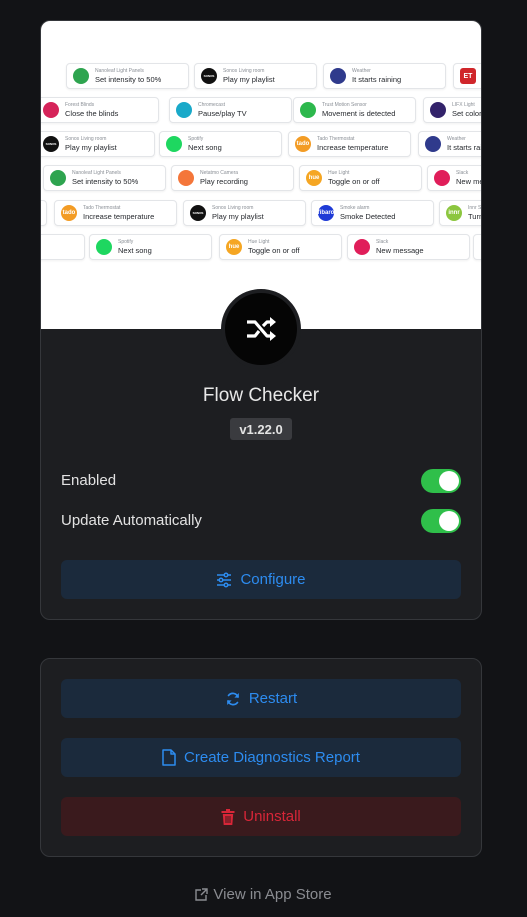 This screenshot has width=527, height=917. I want to click on restart-label: Restart, so click(273, 698).